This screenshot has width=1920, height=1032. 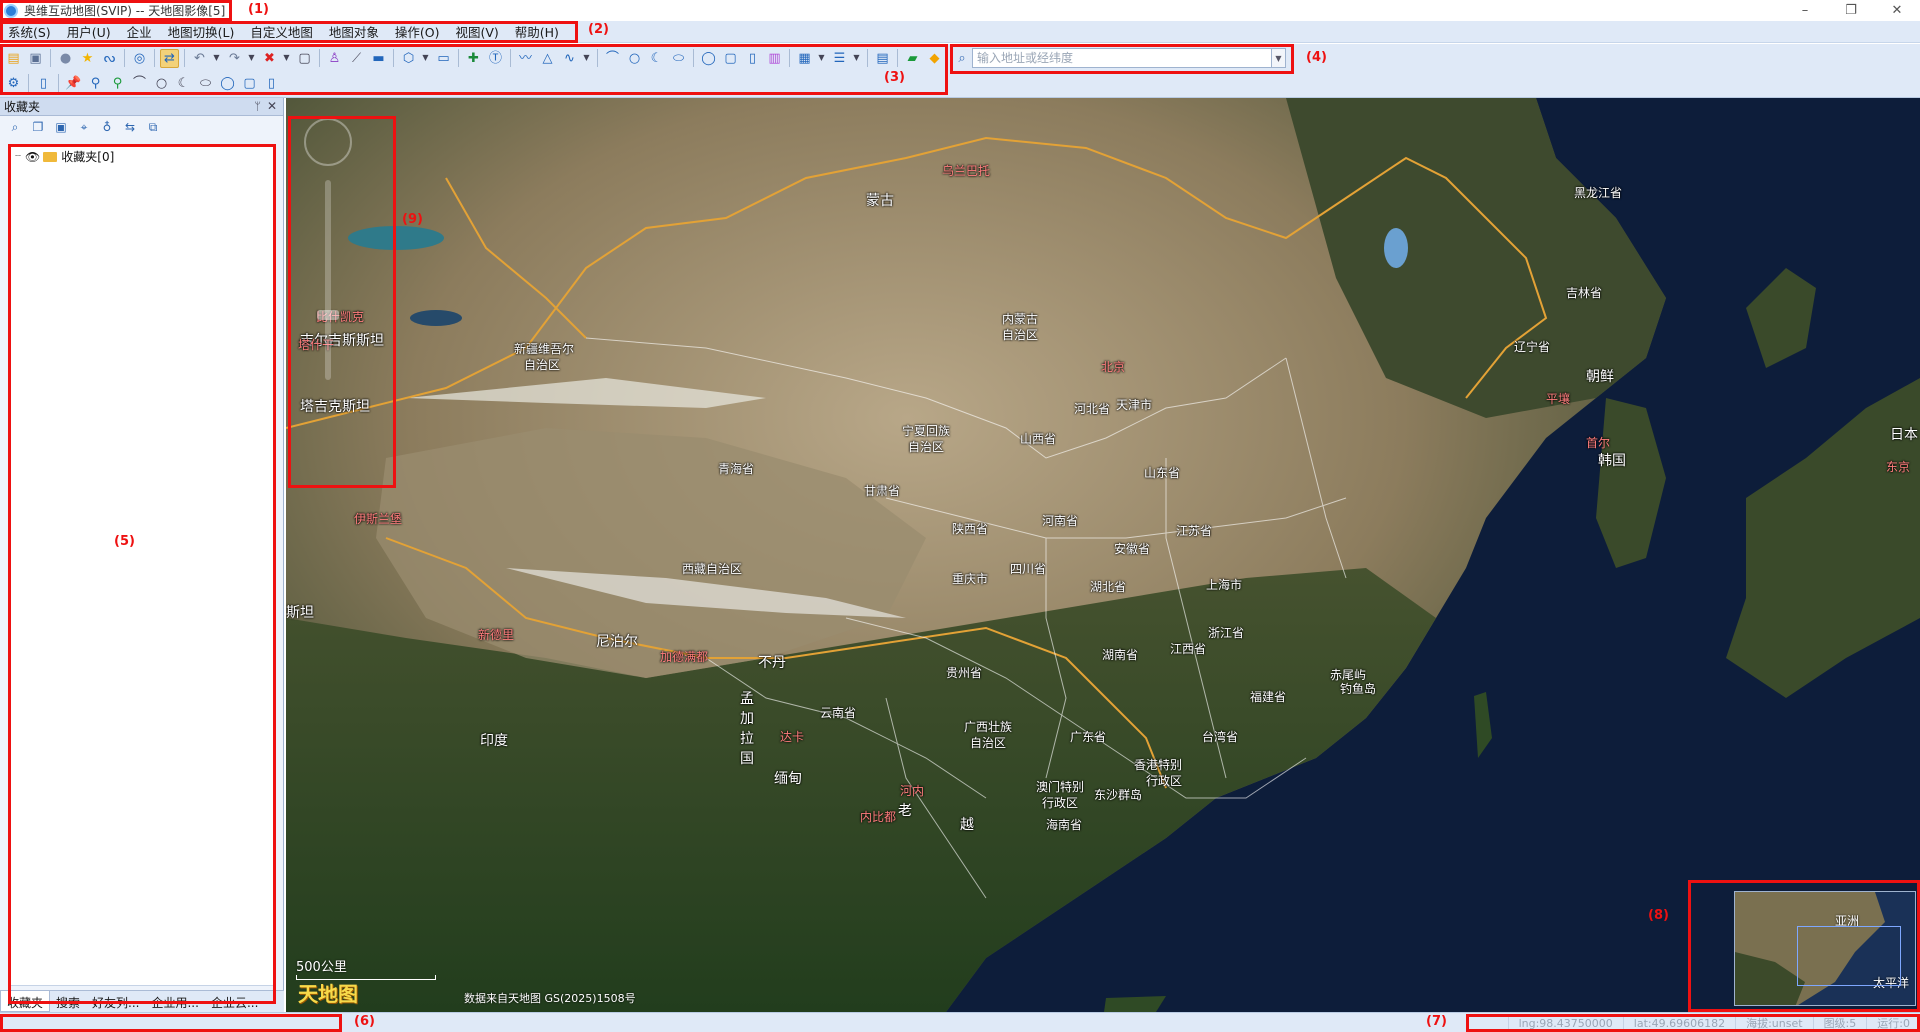 What do you see at coordinates (612, 58) in the screenshot?
I see `arc-icon: ⌒` at bounding box center [612, 58].